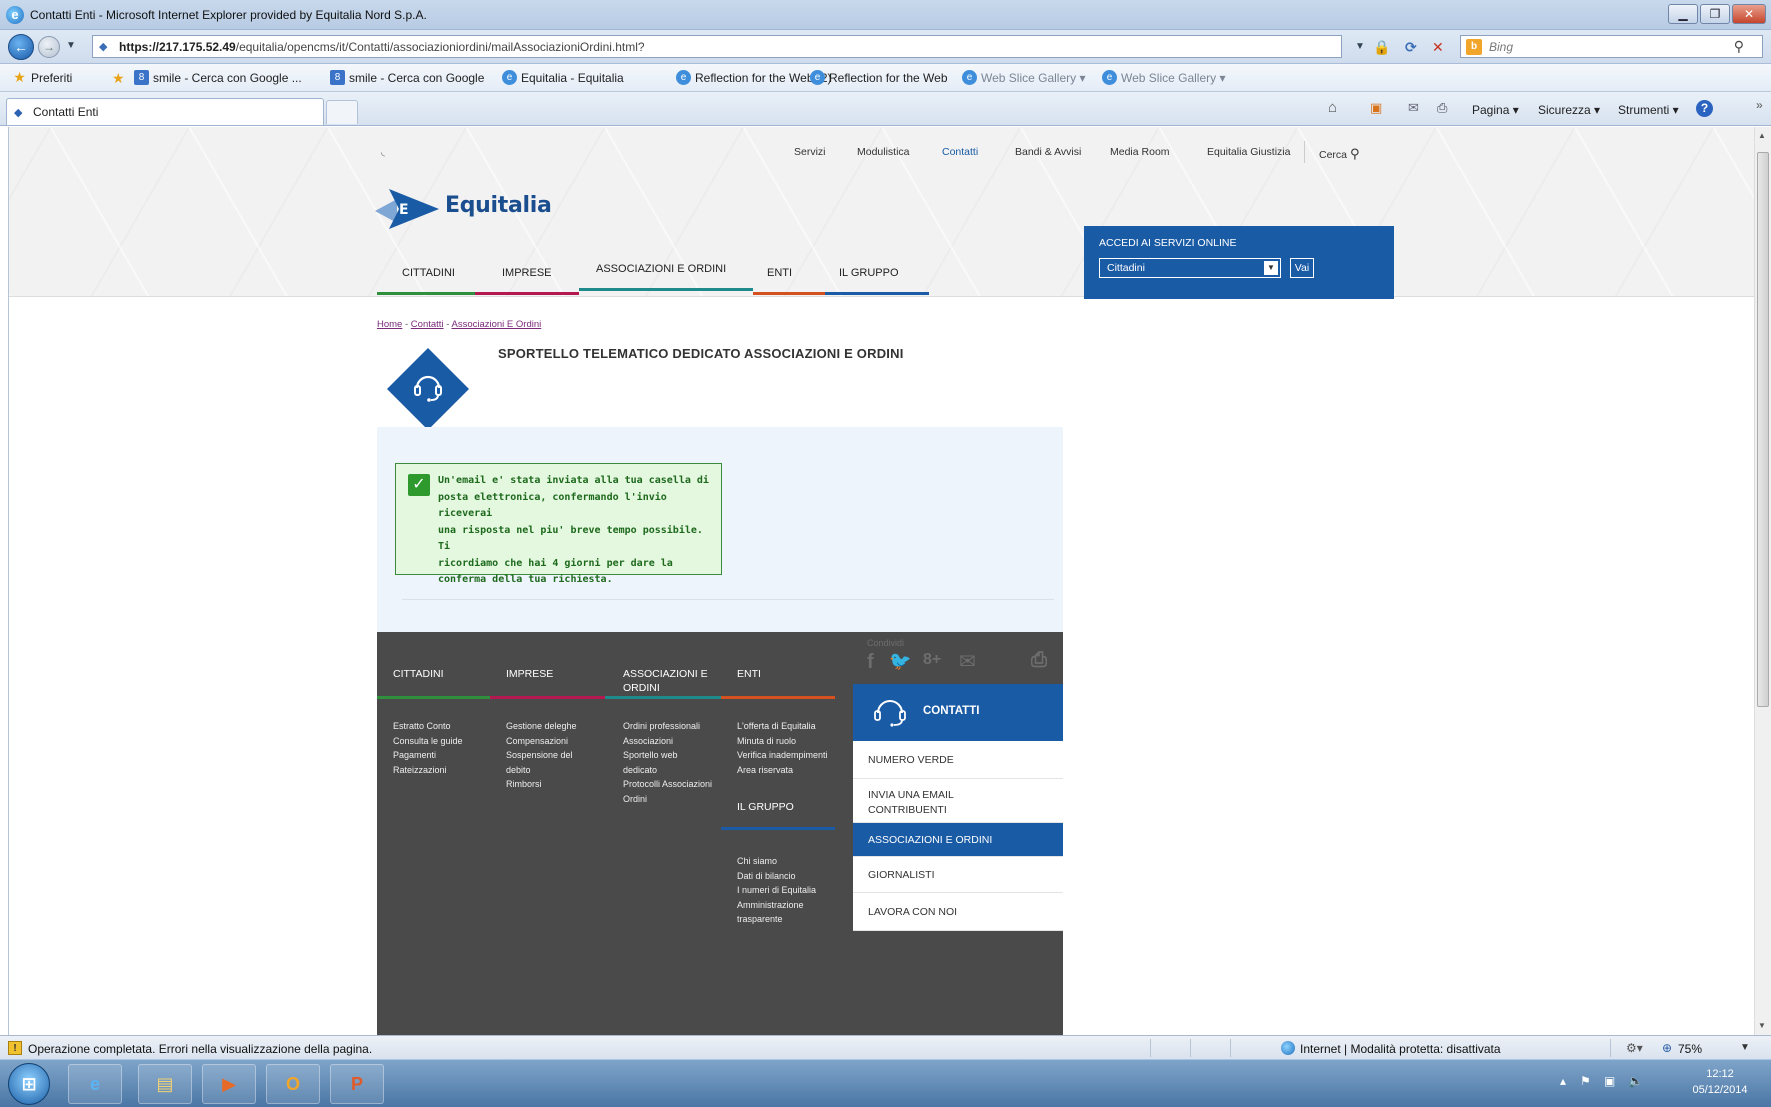 This screenshot has width=1771, height=1107. I want to click on site-search-button: Cerca ⚲, so click(1339, 154).